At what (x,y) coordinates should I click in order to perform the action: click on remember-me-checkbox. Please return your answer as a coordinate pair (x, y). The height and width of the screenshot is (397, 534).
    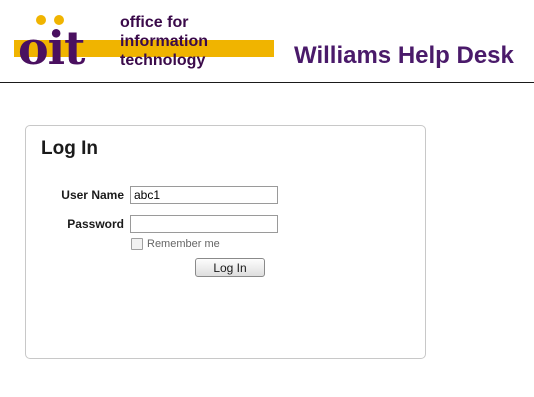
    Looking at the image, I should click on (137, 244).